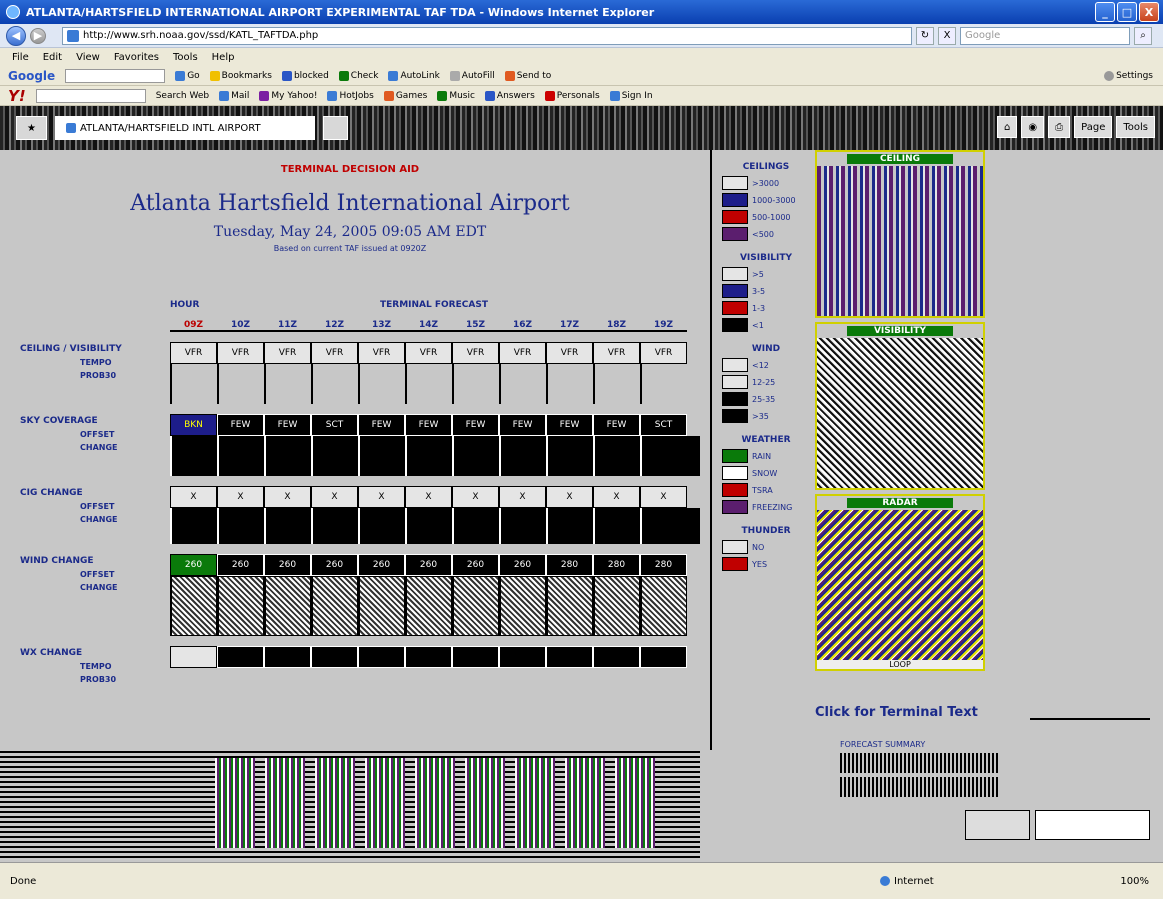  Describe the element at coordinates (1149, 12) in the screenshot. I see `close-button: X` at that location.